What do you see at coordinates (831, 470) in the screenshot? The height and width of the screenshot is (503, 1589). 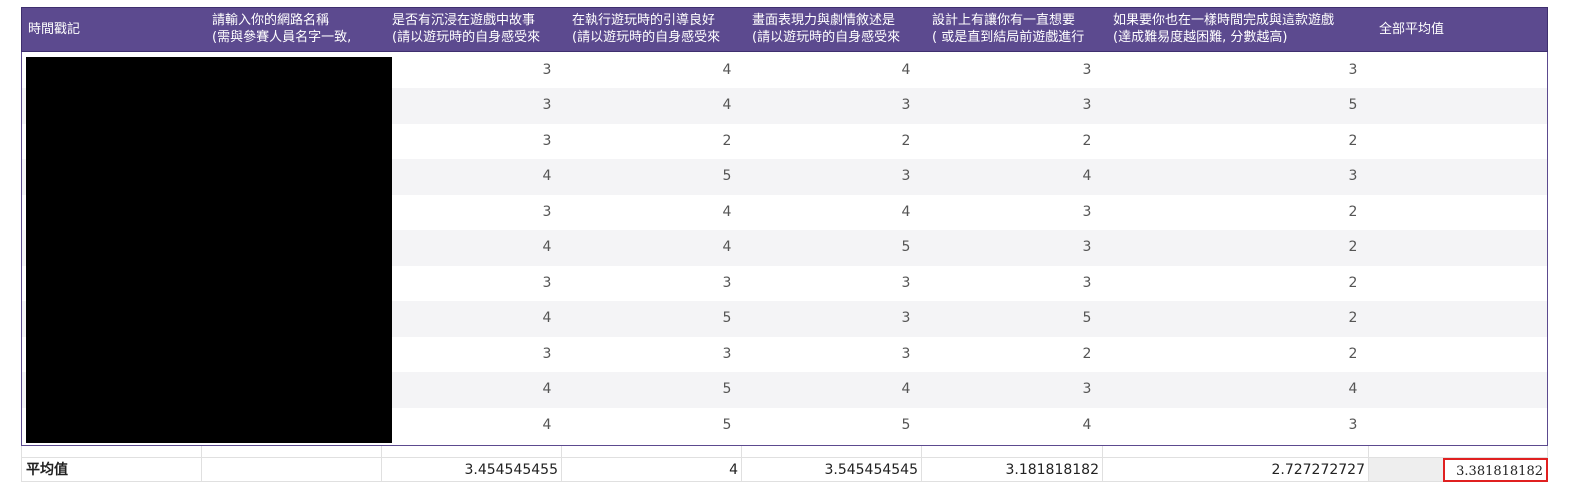 I see `average-visuals-cell: 3.545454545` at bounding box center [831, 470].